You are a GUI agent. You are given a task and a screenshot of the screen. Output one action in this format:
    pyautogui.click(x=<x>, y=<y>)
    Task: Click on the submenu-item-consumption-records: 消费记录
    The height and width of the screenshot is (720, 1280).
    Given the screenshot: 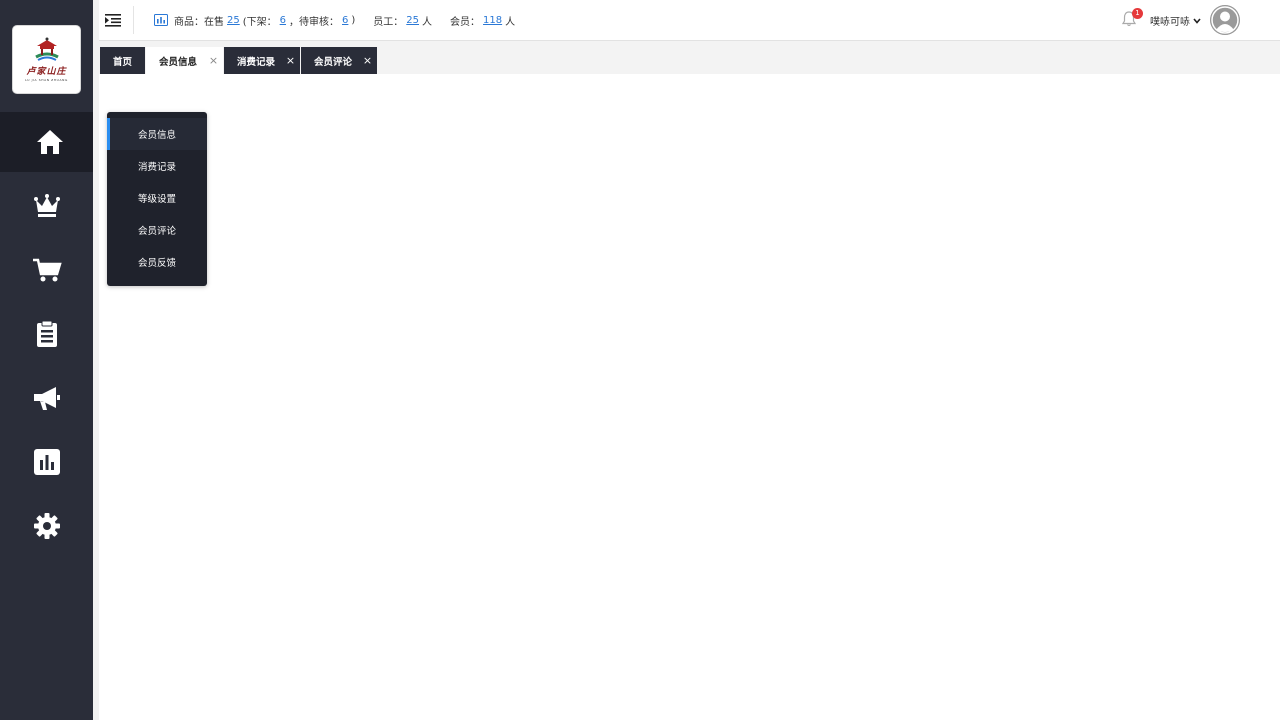 What is the action you would take?
    pyautogui.click(x=157, y=166)
    